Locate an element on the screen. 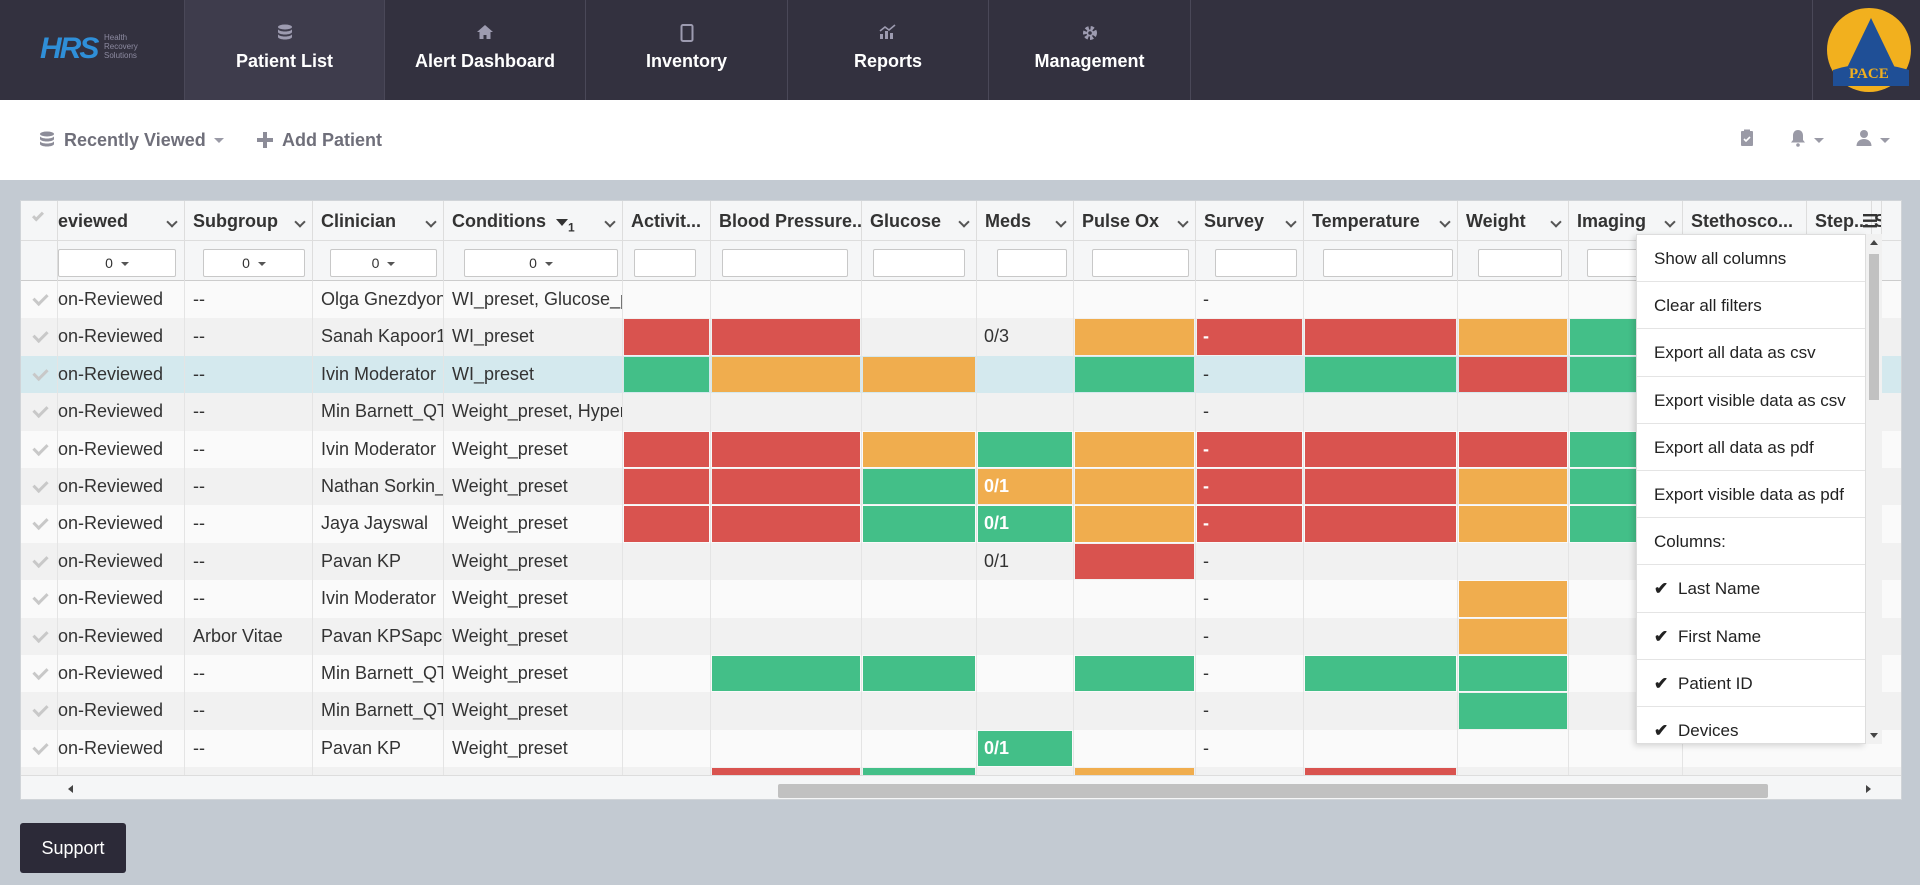  table-row: on-Reviewed -- Pavan KP Weight_preset 0/1 - is located at coordinates (961, 561).